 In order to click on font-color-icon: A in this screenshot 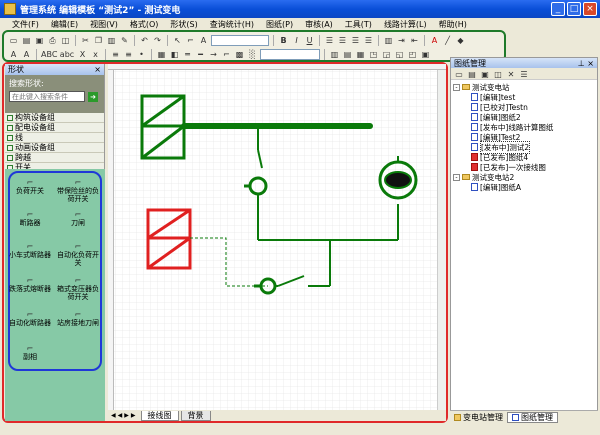, I will do `click(434, 40)`.